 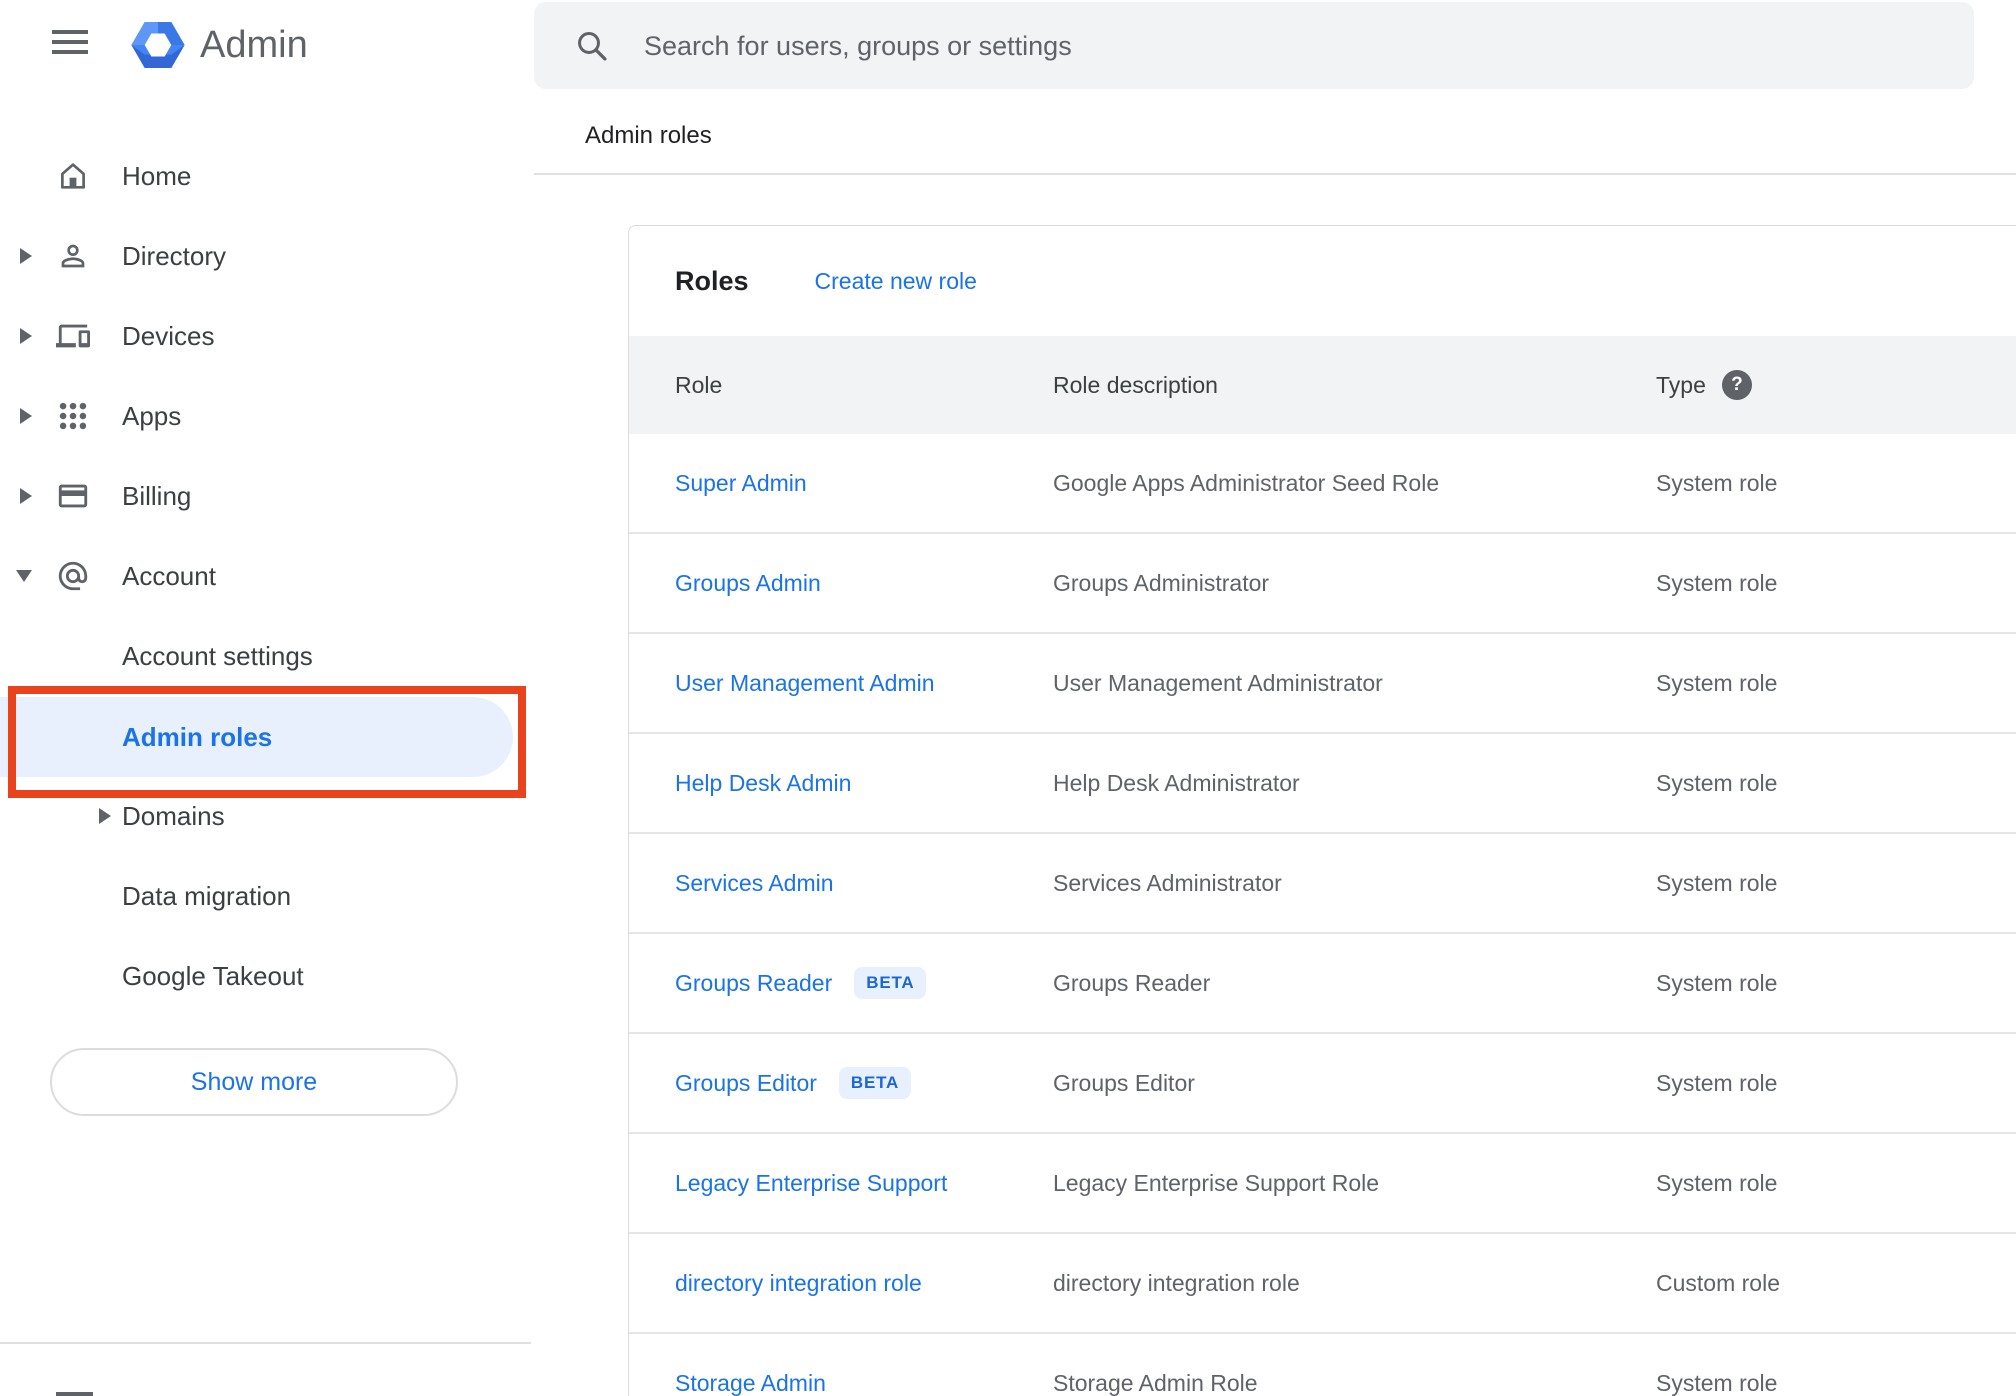 What do you see at coordinates (265, 256) in the screenshot?
I see `sidebar-item-directory: Directory` at bounding box center [265, 256].